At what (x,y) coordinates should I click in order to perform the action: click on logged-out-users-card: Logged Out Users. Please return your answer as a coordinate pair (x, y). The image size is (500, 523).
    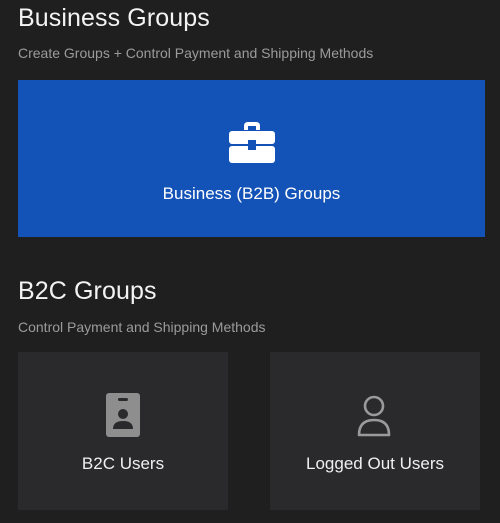
    Looking at the image, I should click on (375, 431).